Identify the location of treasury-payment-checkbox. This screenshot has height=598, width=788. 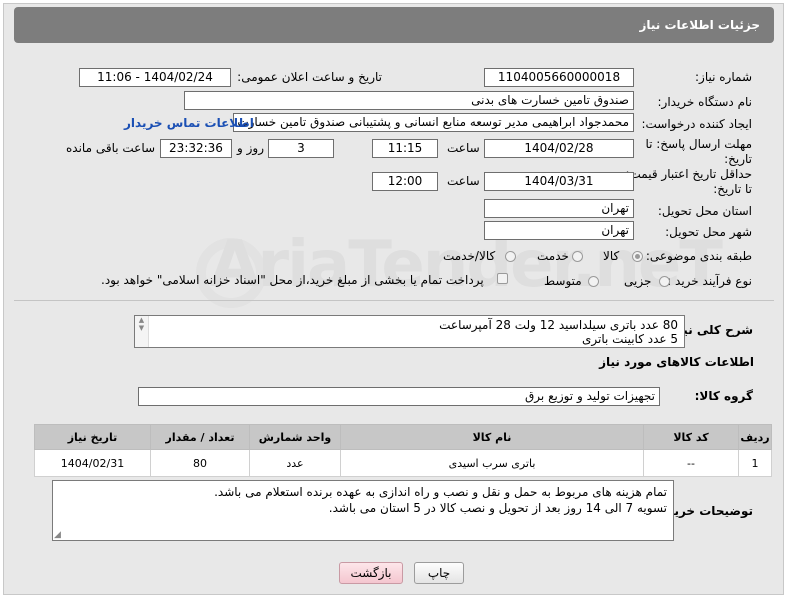
(502, 278).